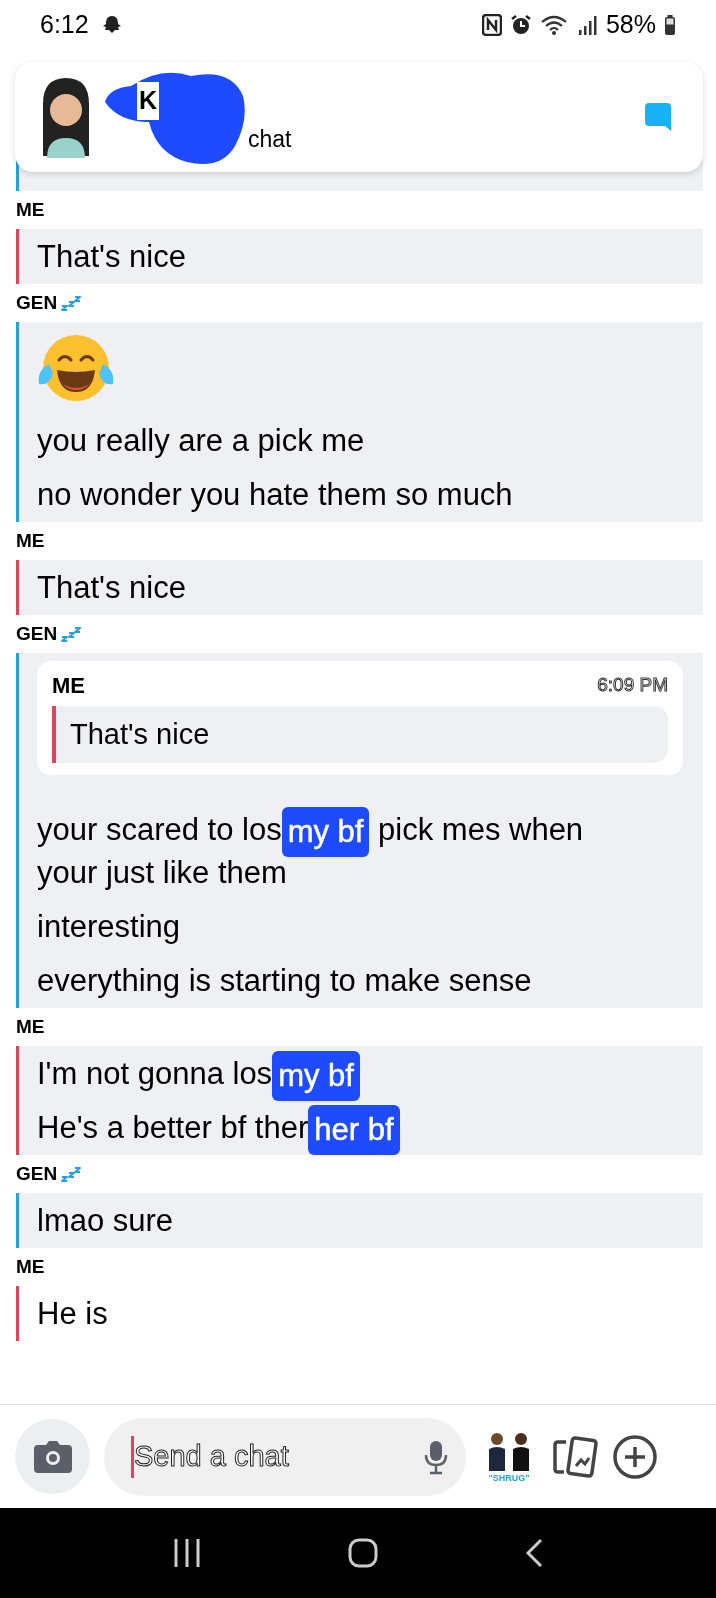 Image resolution: width=716 pixels, height=1598 pixels. I want to click on quoted-sender-name: ME, so click(68, 686).